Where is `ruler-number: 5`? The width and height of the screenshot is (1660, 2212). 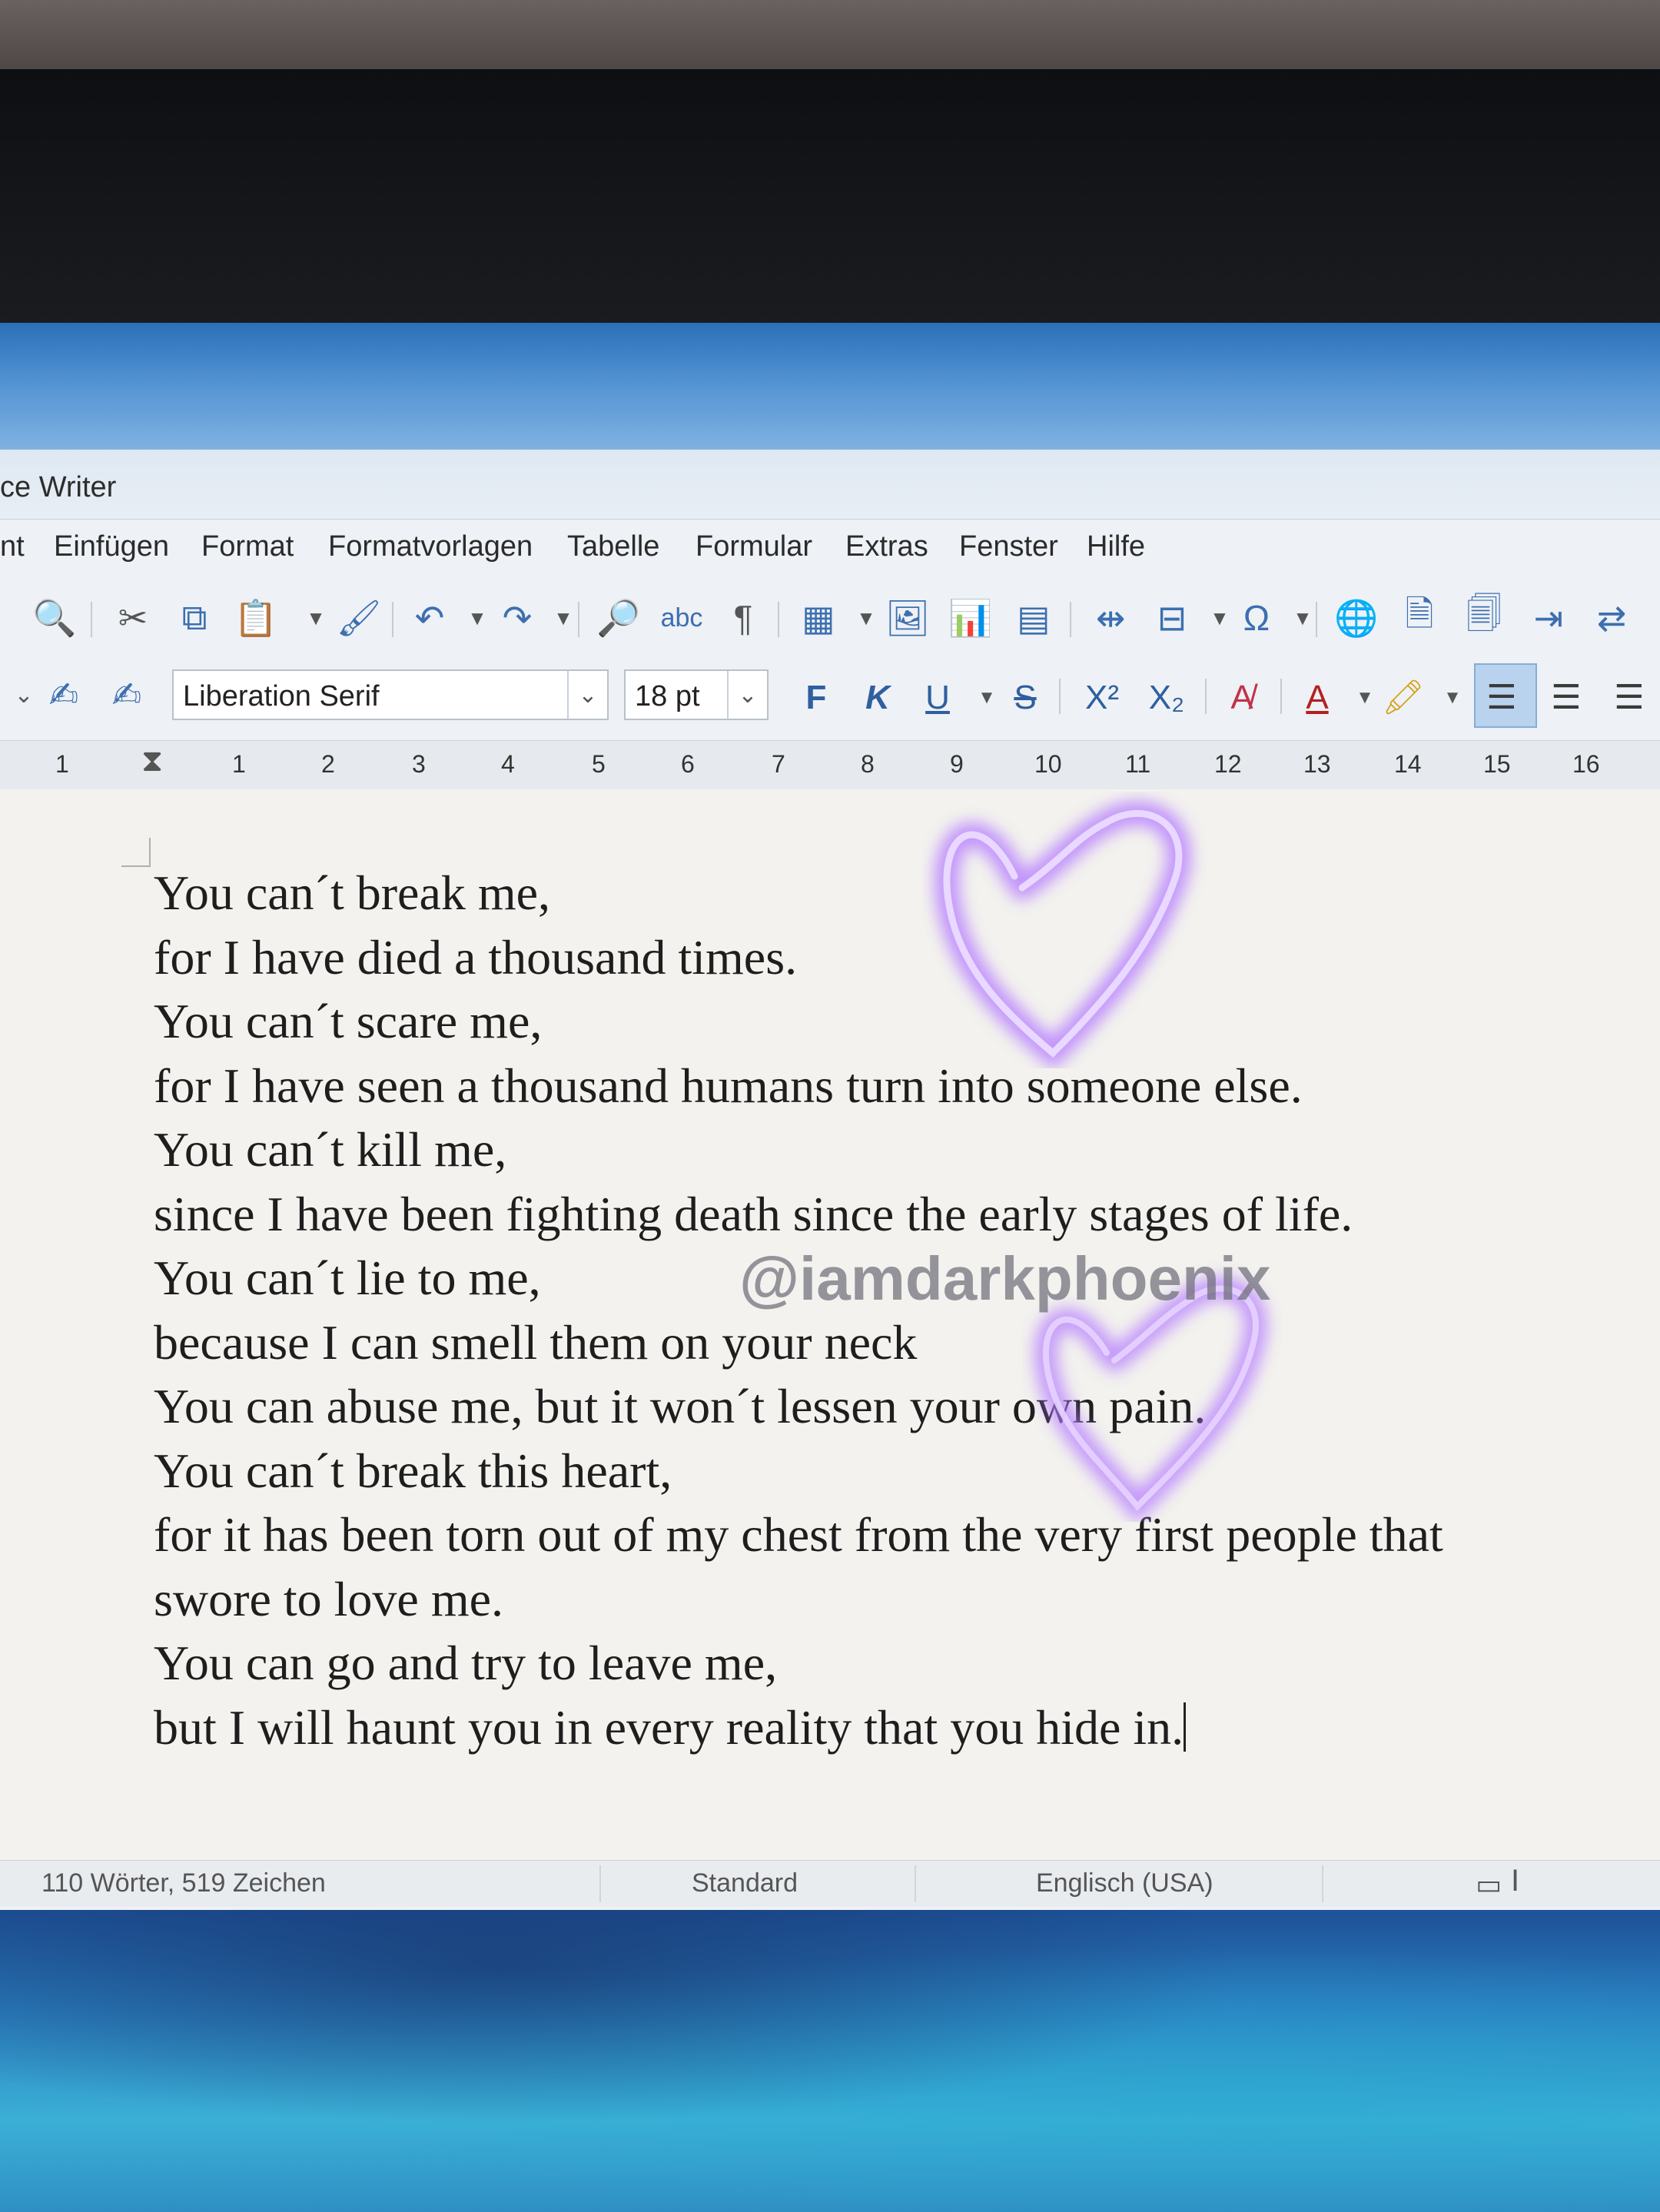
ruler-number: 5 is located at coordinates (599, 764).